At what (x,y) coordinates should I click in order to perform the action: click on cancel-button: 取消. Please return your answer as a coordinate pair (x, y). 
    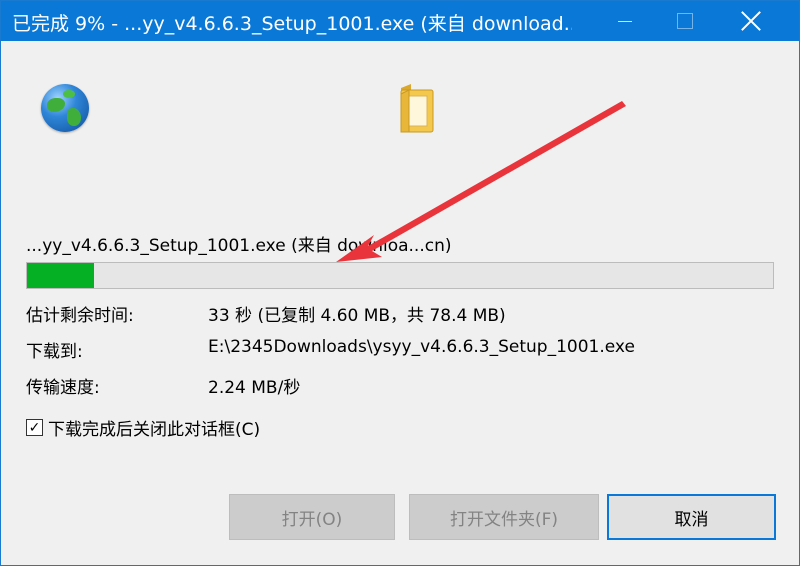
    Looking at the image, I should click on (691, 517).